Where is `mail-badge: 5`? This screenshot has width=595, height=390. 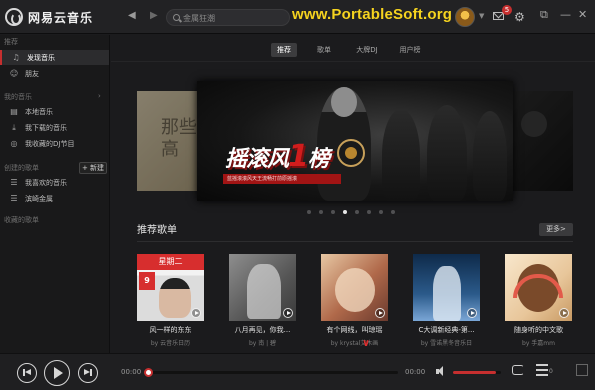
mail-badge: 5 is located at coordinates (507, 10).